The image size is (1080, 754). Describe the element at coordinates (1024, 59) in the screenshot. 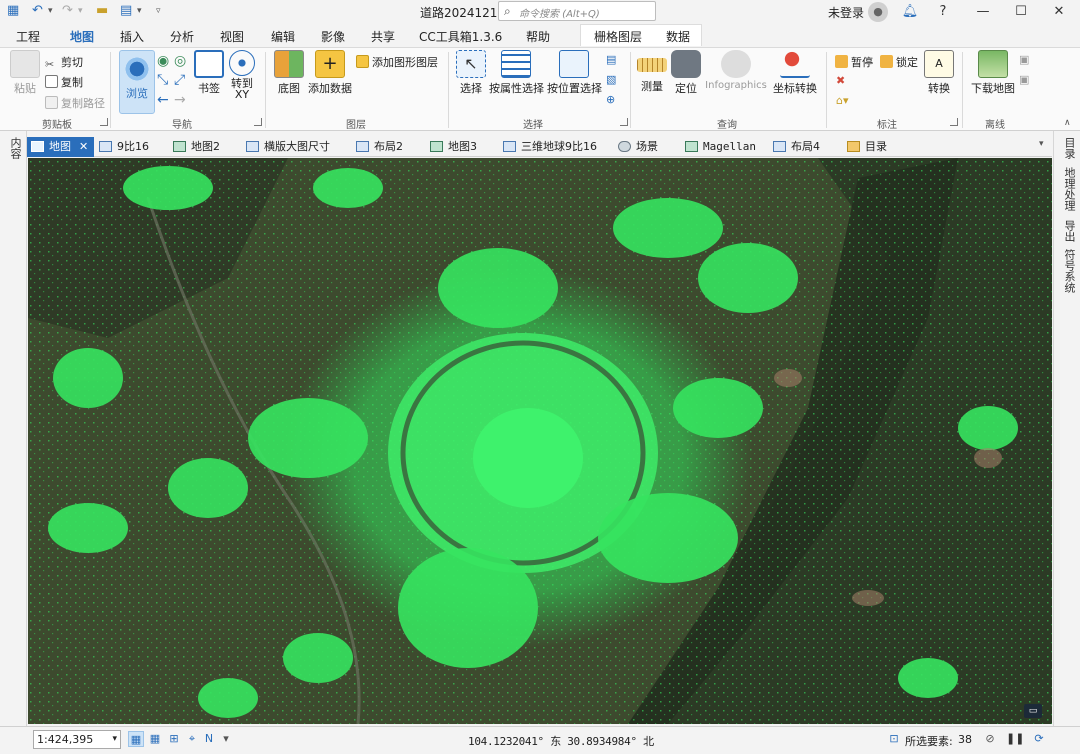

I see `sync-icon: ▣` at that location.